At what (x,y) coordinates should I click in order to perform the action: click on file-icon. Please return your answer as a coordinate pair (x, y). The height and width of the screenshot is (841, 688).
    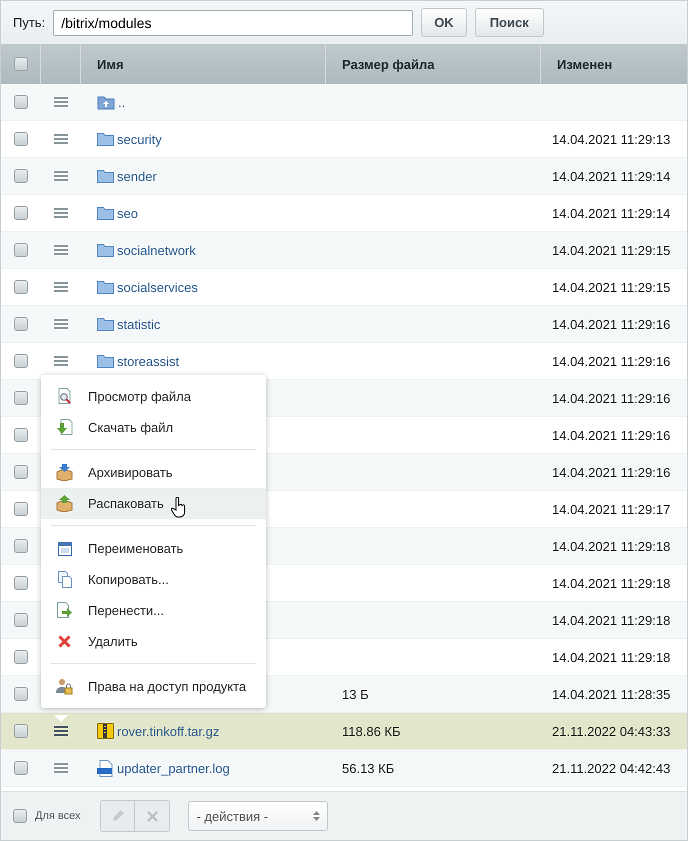
    Looking at the image, I should click on (105, 768).